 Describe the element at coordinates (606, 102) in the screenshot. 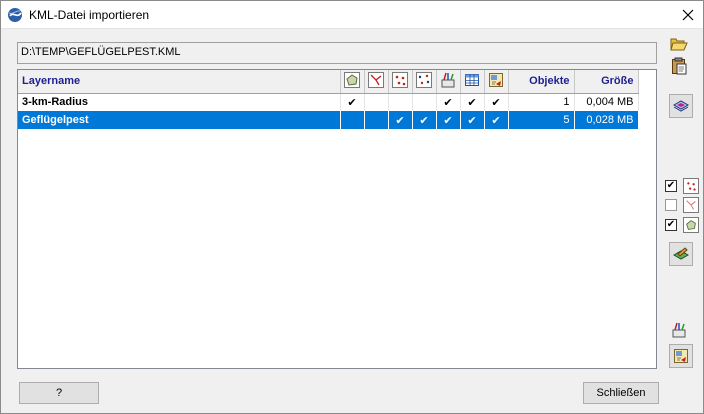

I see `groesse-cell: 0,004 MB` at that location.